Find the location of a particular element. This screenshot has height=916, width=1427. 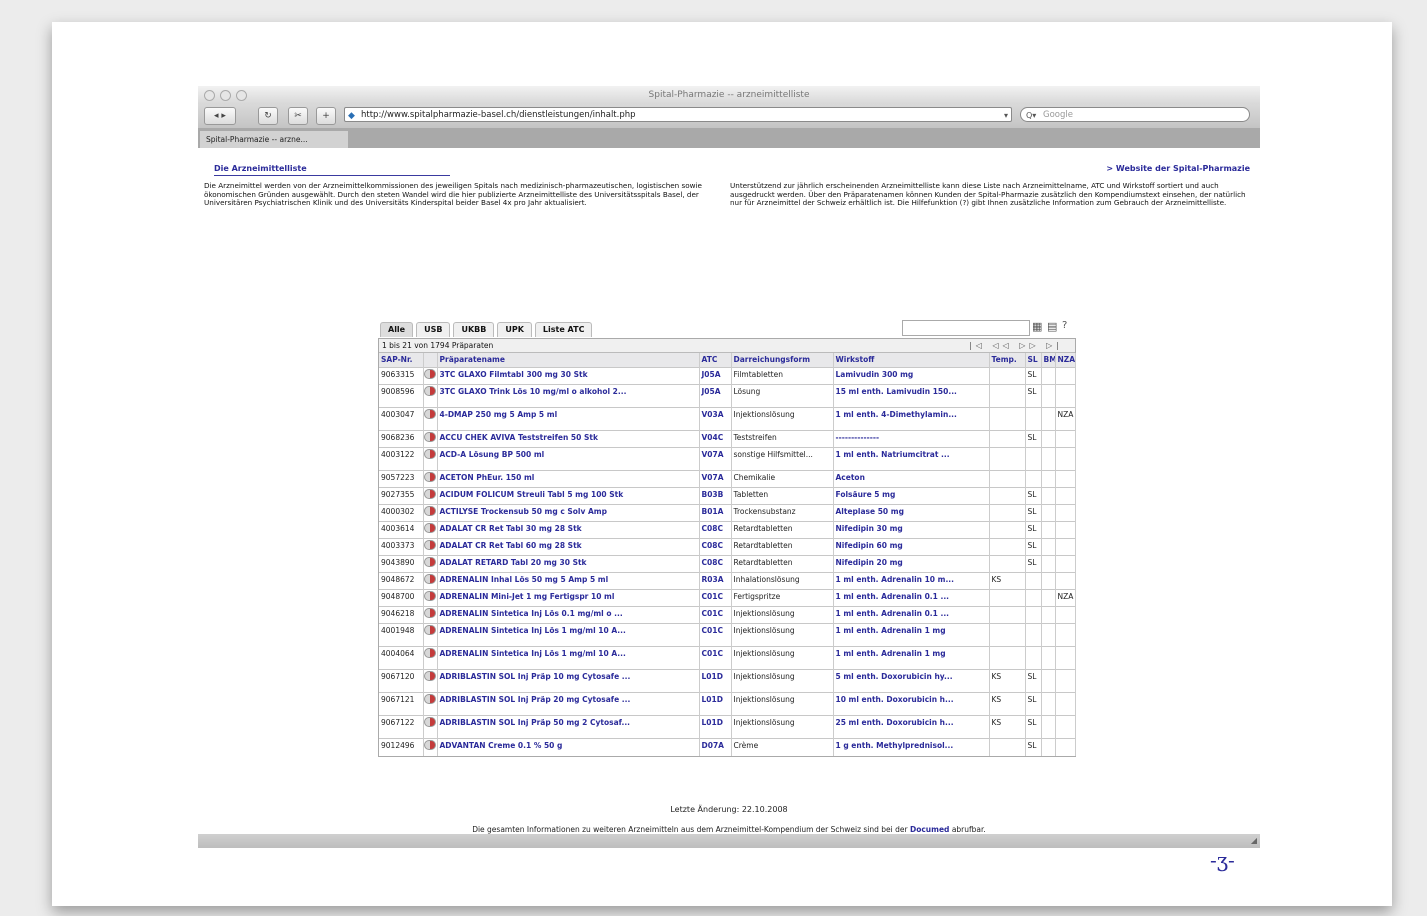

product-name-link: ADRENALIN Mini-Jet 1 mg Fertigspr 10 ml is located at coordinates (568, 598).